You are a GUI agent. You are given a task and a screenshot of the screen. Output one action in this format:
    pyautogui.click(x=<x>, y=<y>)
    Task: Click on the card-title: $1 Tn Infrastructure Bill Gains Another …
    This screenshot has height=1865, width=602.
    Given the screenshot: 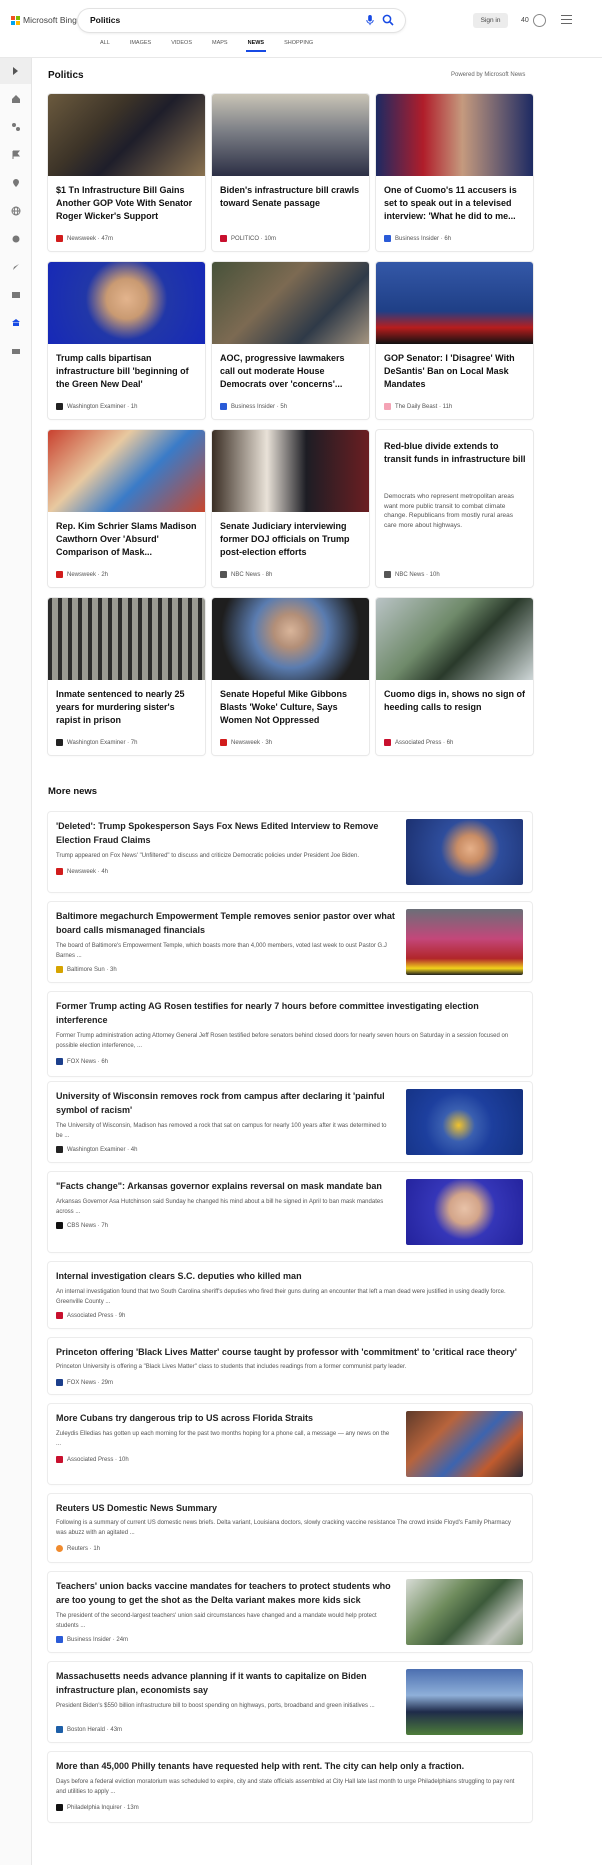 What is the action you would take?
    pyautogui.click(x=127, y=203)
    